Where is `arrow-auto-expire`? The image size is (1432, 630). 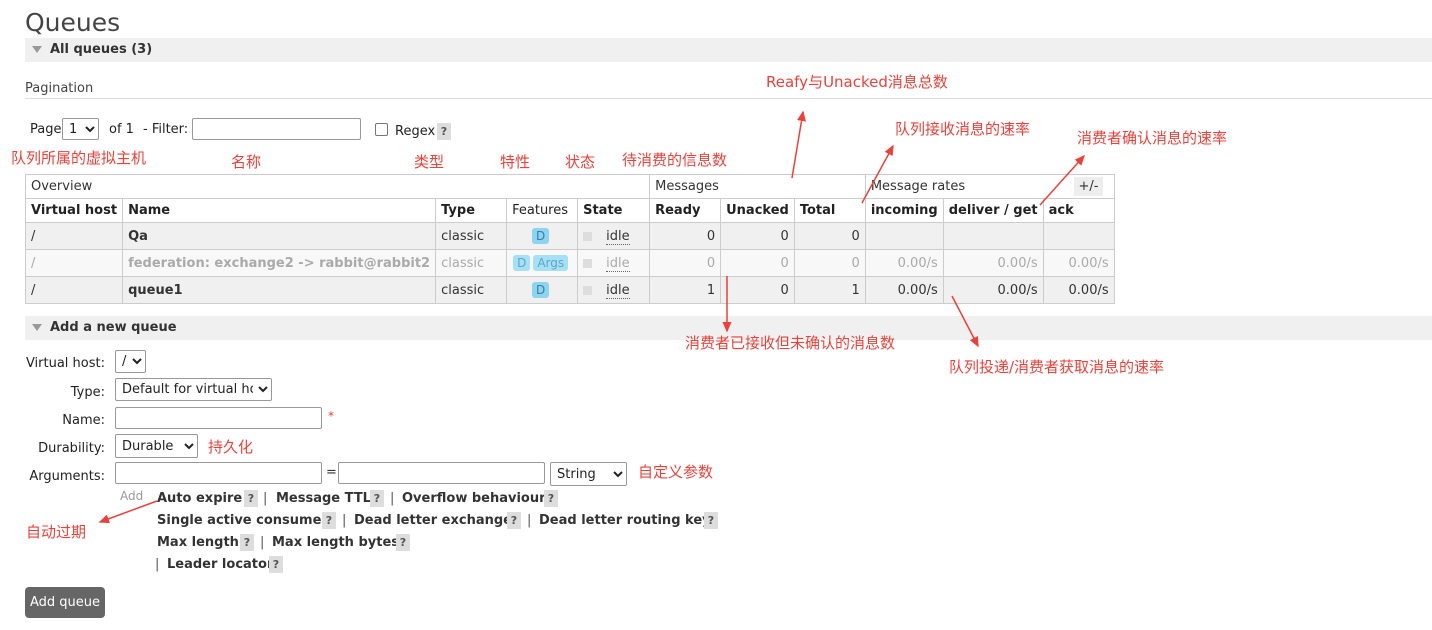
arrow-auto-expire is located at coordinates (128, 512).